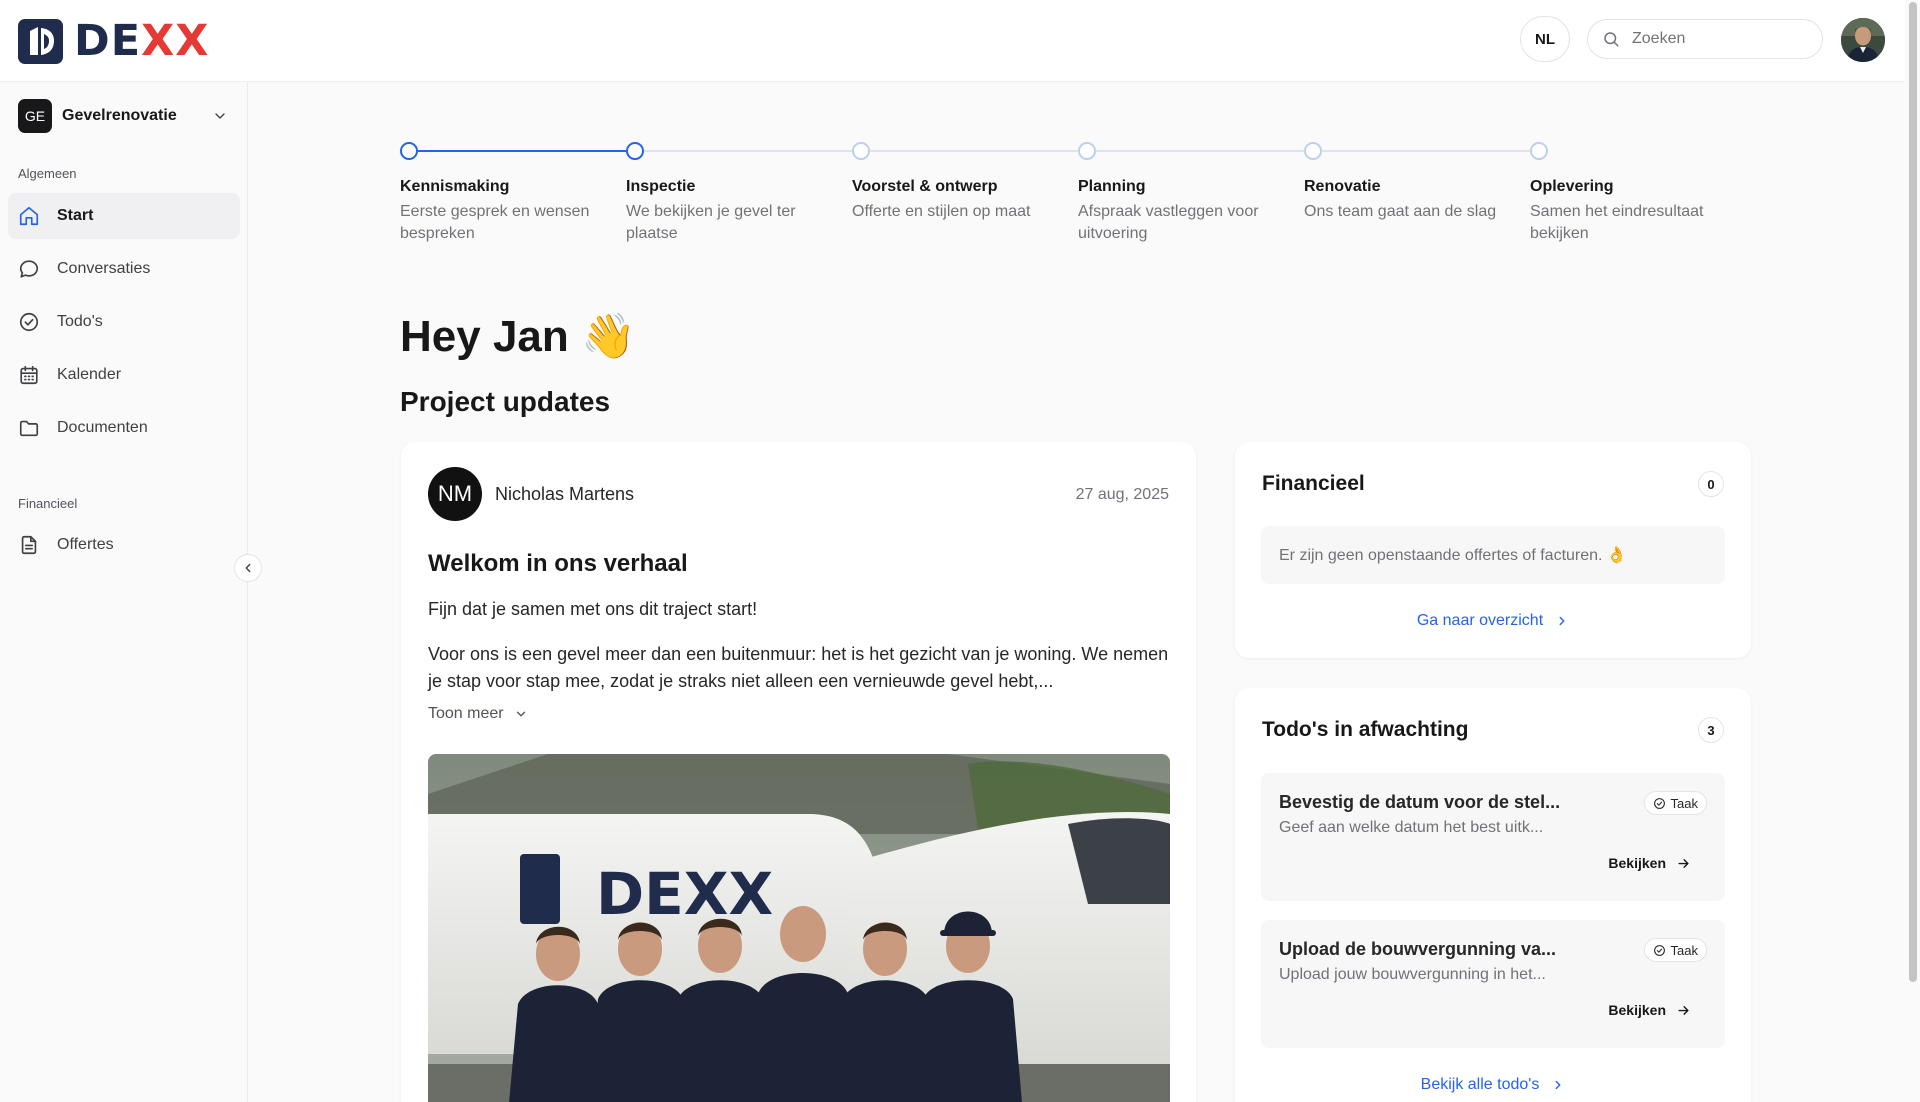 This screenshot has height=1102, width=1920. What do you see at coordinates (1365, 729) in the screenshot?
I see `todos-card-title: Todo's in afwachting` at bounding box center [1365, 729].